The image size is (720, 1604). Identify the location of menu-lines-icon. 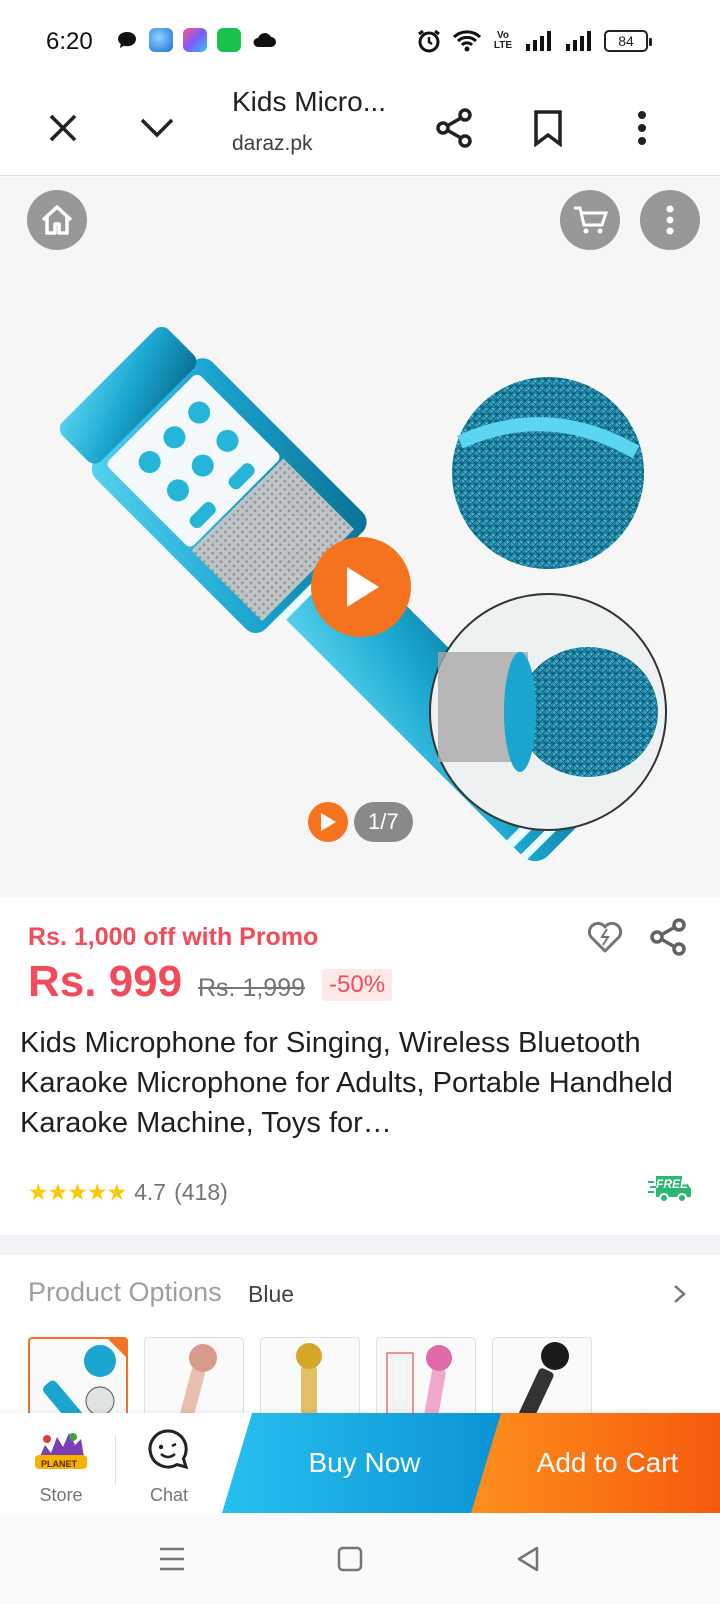
(172, 1559).